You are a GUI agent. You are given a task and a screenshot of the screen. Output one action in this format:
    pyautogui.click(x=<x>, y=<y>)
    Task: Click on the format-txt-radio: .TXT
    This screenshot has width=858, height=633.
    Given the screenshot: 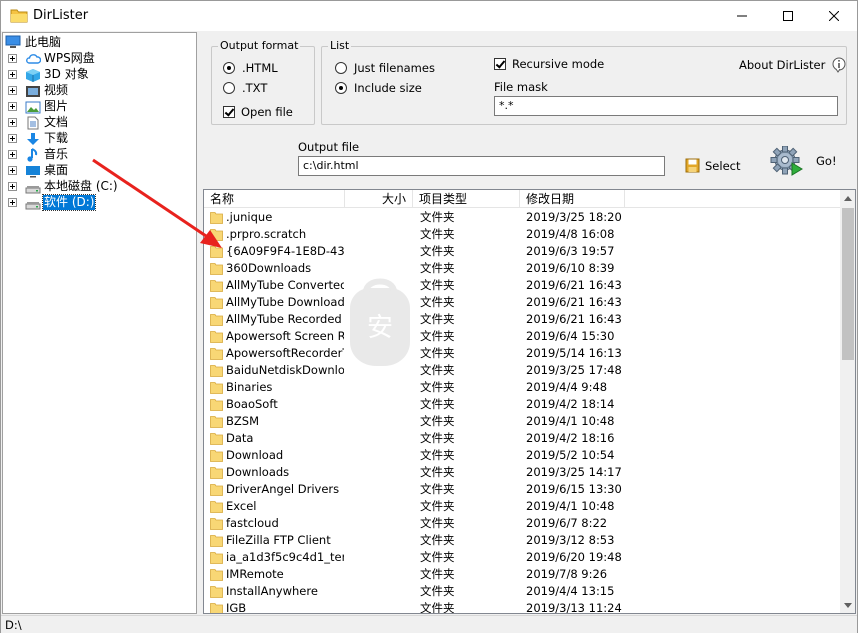 What is the action you would take?
    pyautogui.click(x=245, y=88)
    